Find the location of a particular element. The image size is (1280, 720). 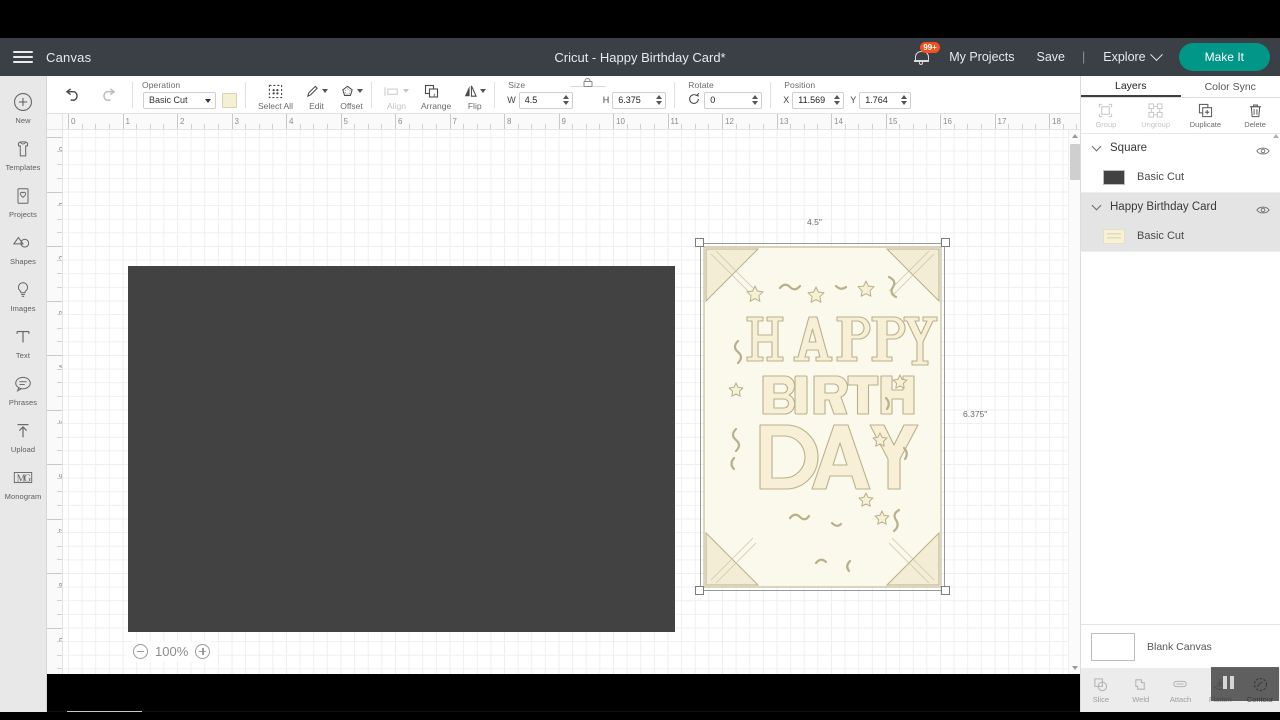

layer-header: Happy Birthday Card is located at coordinates (1180, 207).